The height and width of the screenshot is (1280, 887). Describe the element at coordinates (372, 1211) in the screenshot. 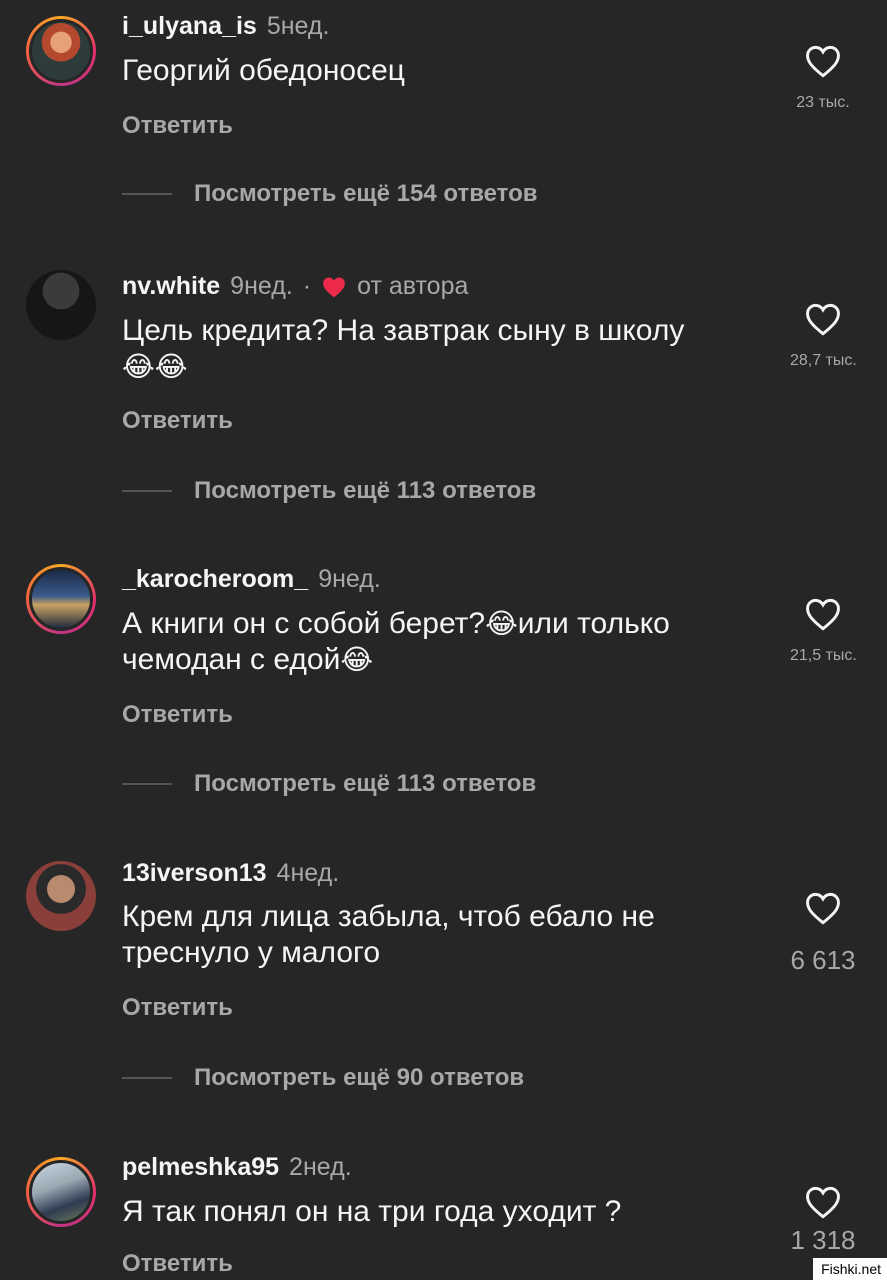

I see `comment-text: Я так понял он на три года уходит ?` at that location.